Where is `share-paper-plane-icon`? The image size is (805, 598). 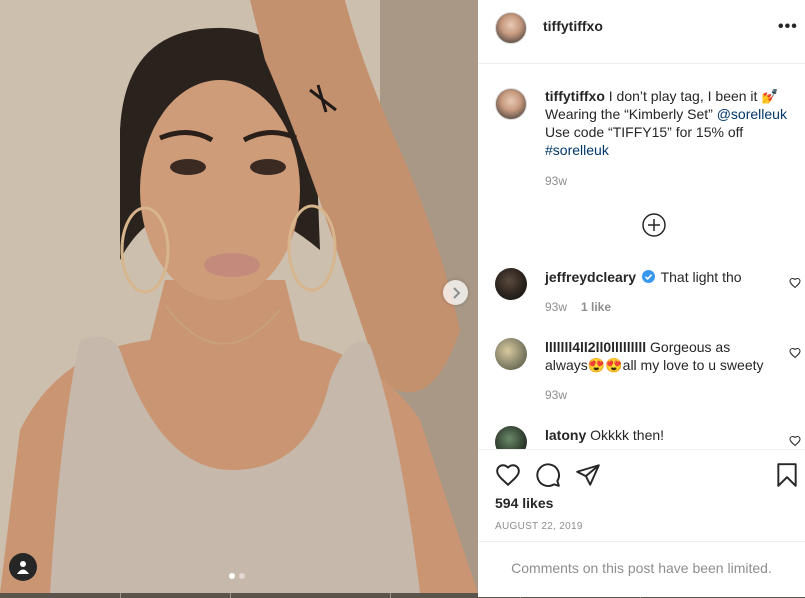
share-paper-plane-icon is located at coordinates (588, 475).